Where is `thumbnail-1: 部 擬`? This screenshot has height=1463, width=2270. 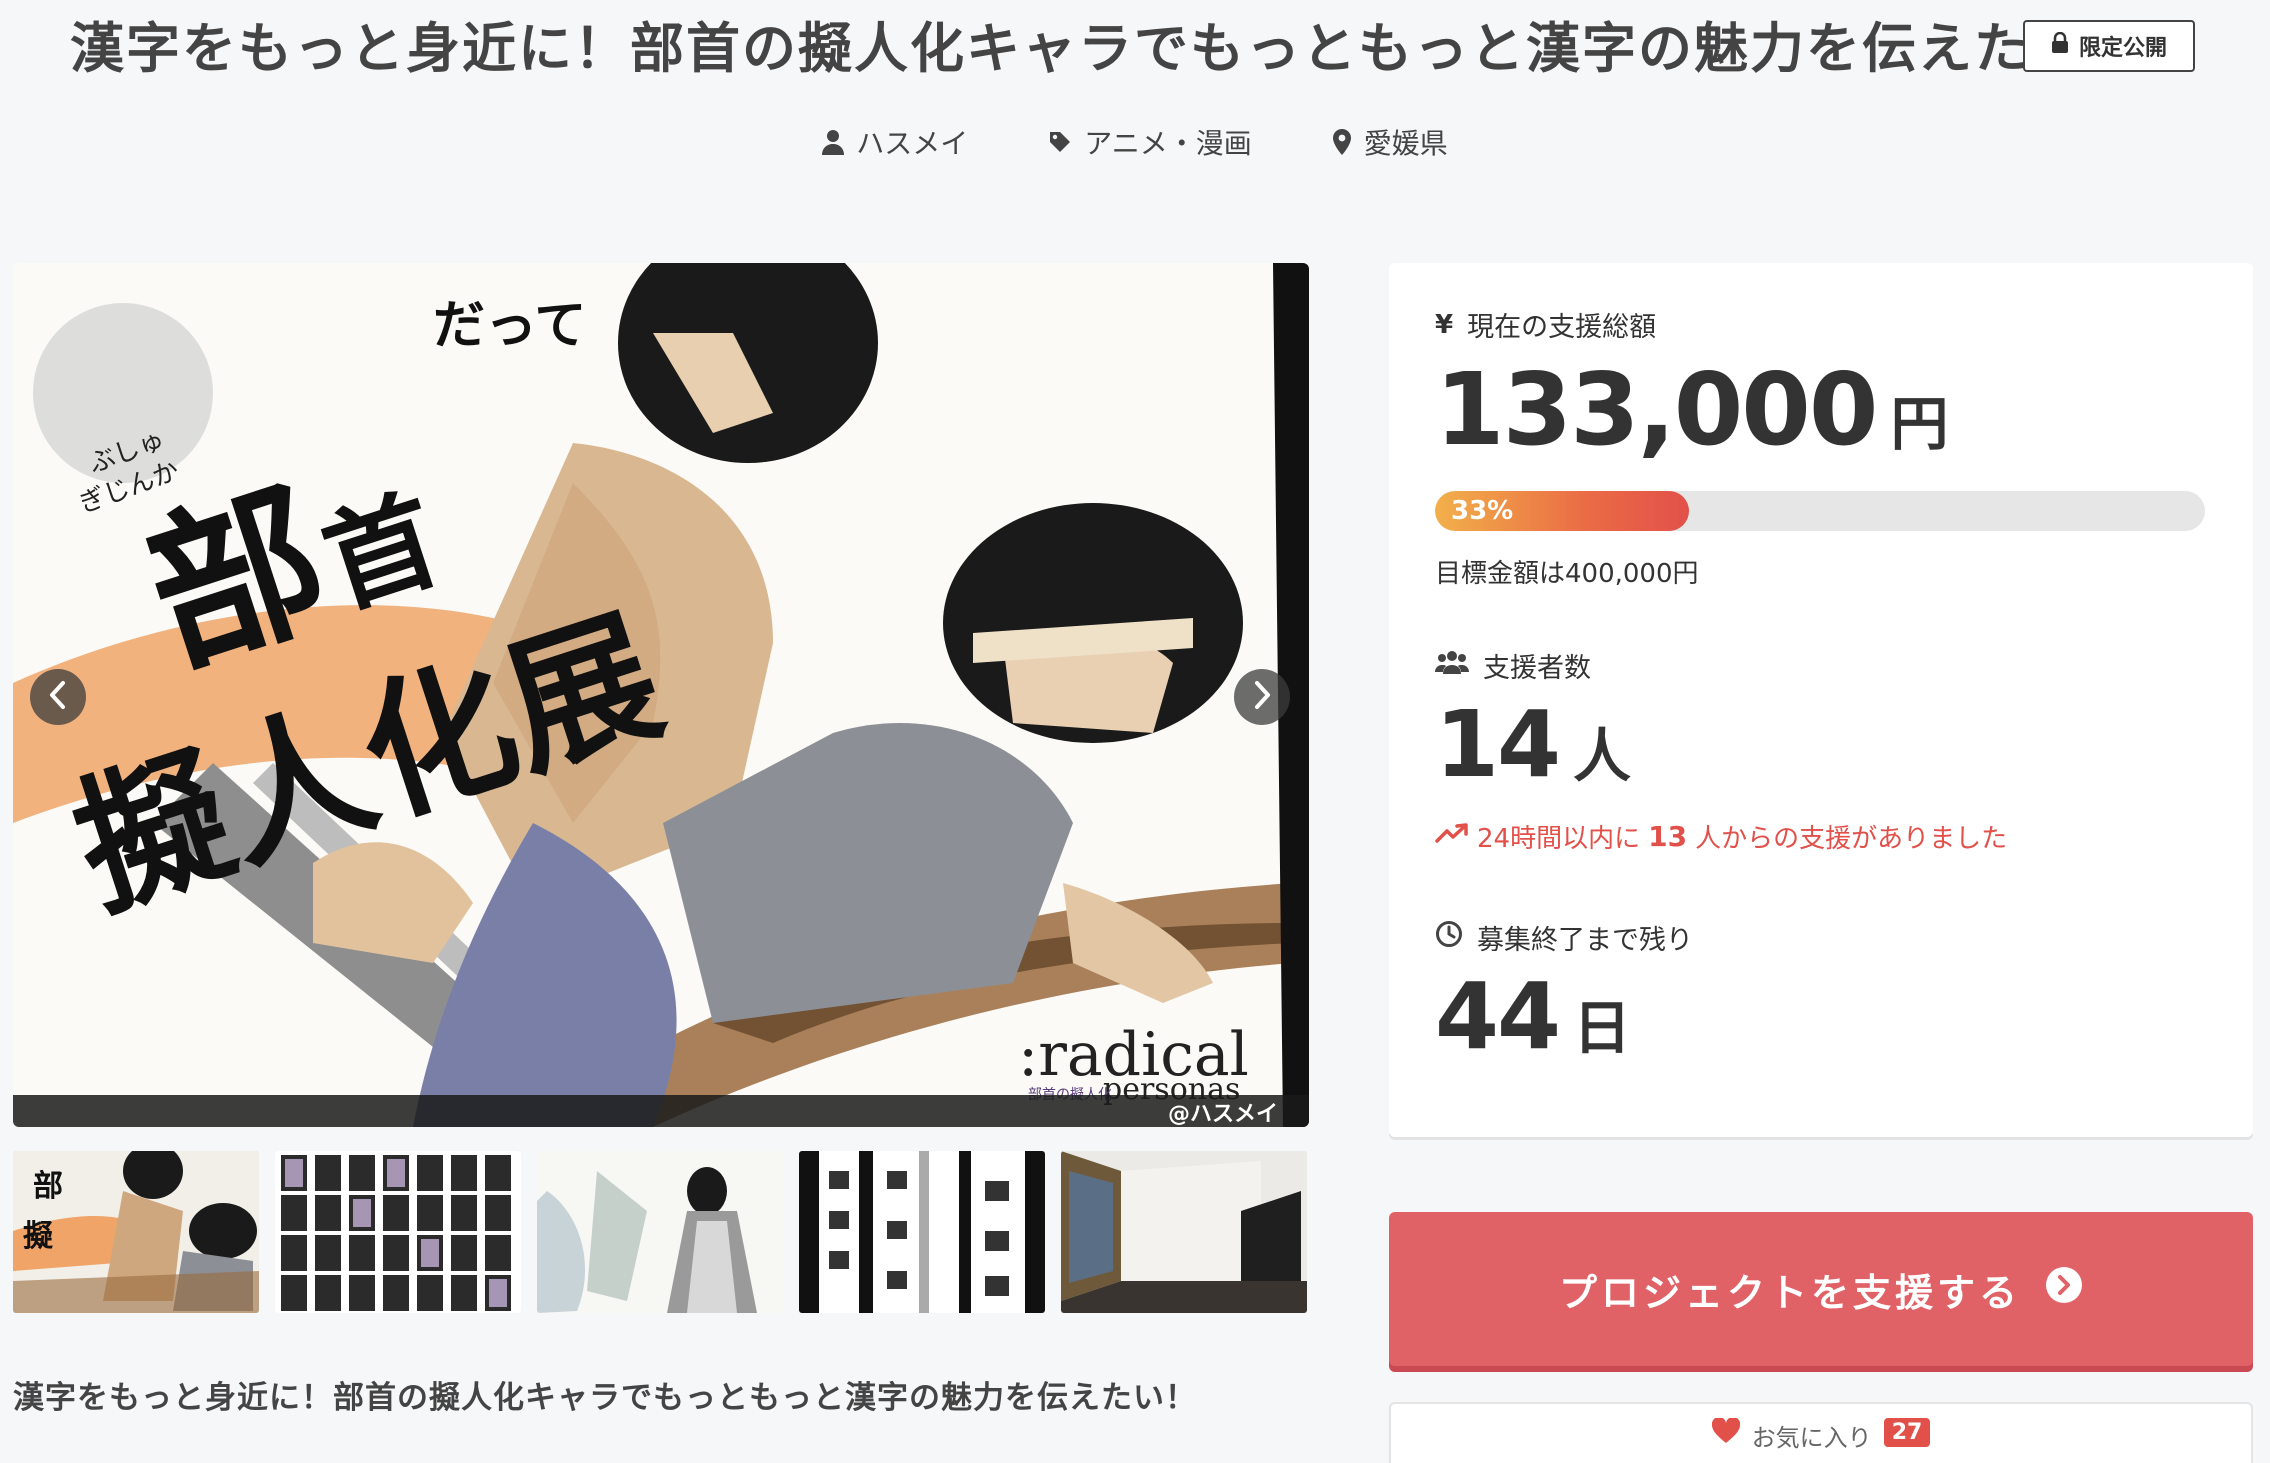
thumbnail-1: 部 擬 is located at coordinates (136, 1232).